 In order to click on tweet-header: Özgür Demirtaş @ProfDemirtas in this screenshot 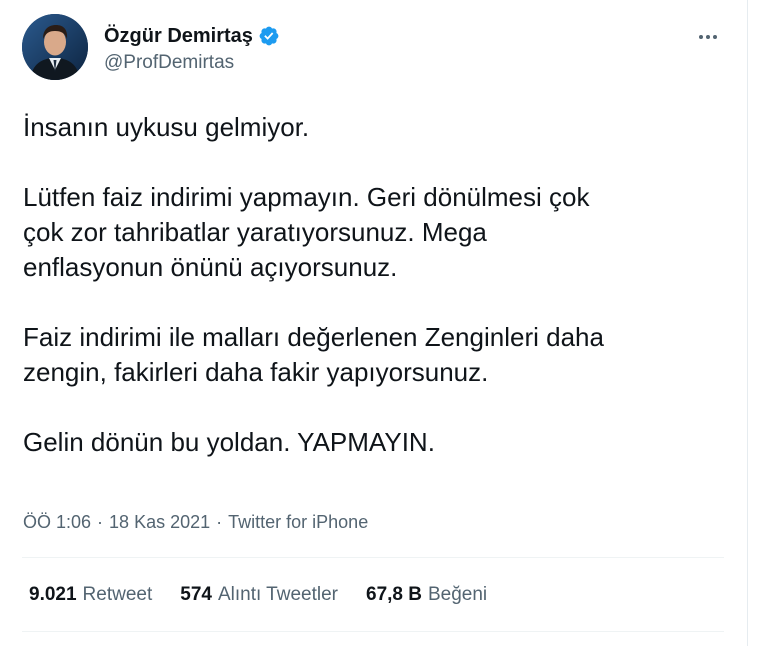, I will do `click(374, 50)`.